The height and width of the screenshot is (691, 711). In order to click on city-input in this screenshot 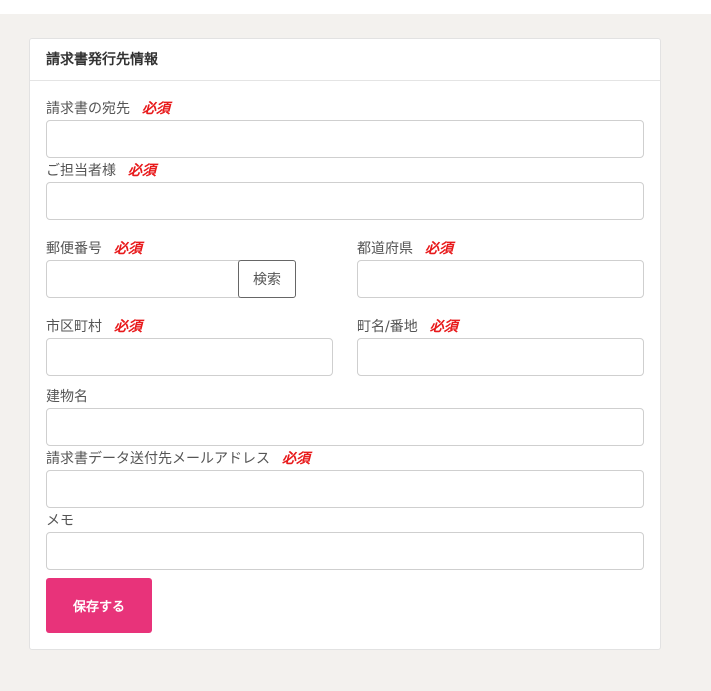, I will do `click(189, 357)`.